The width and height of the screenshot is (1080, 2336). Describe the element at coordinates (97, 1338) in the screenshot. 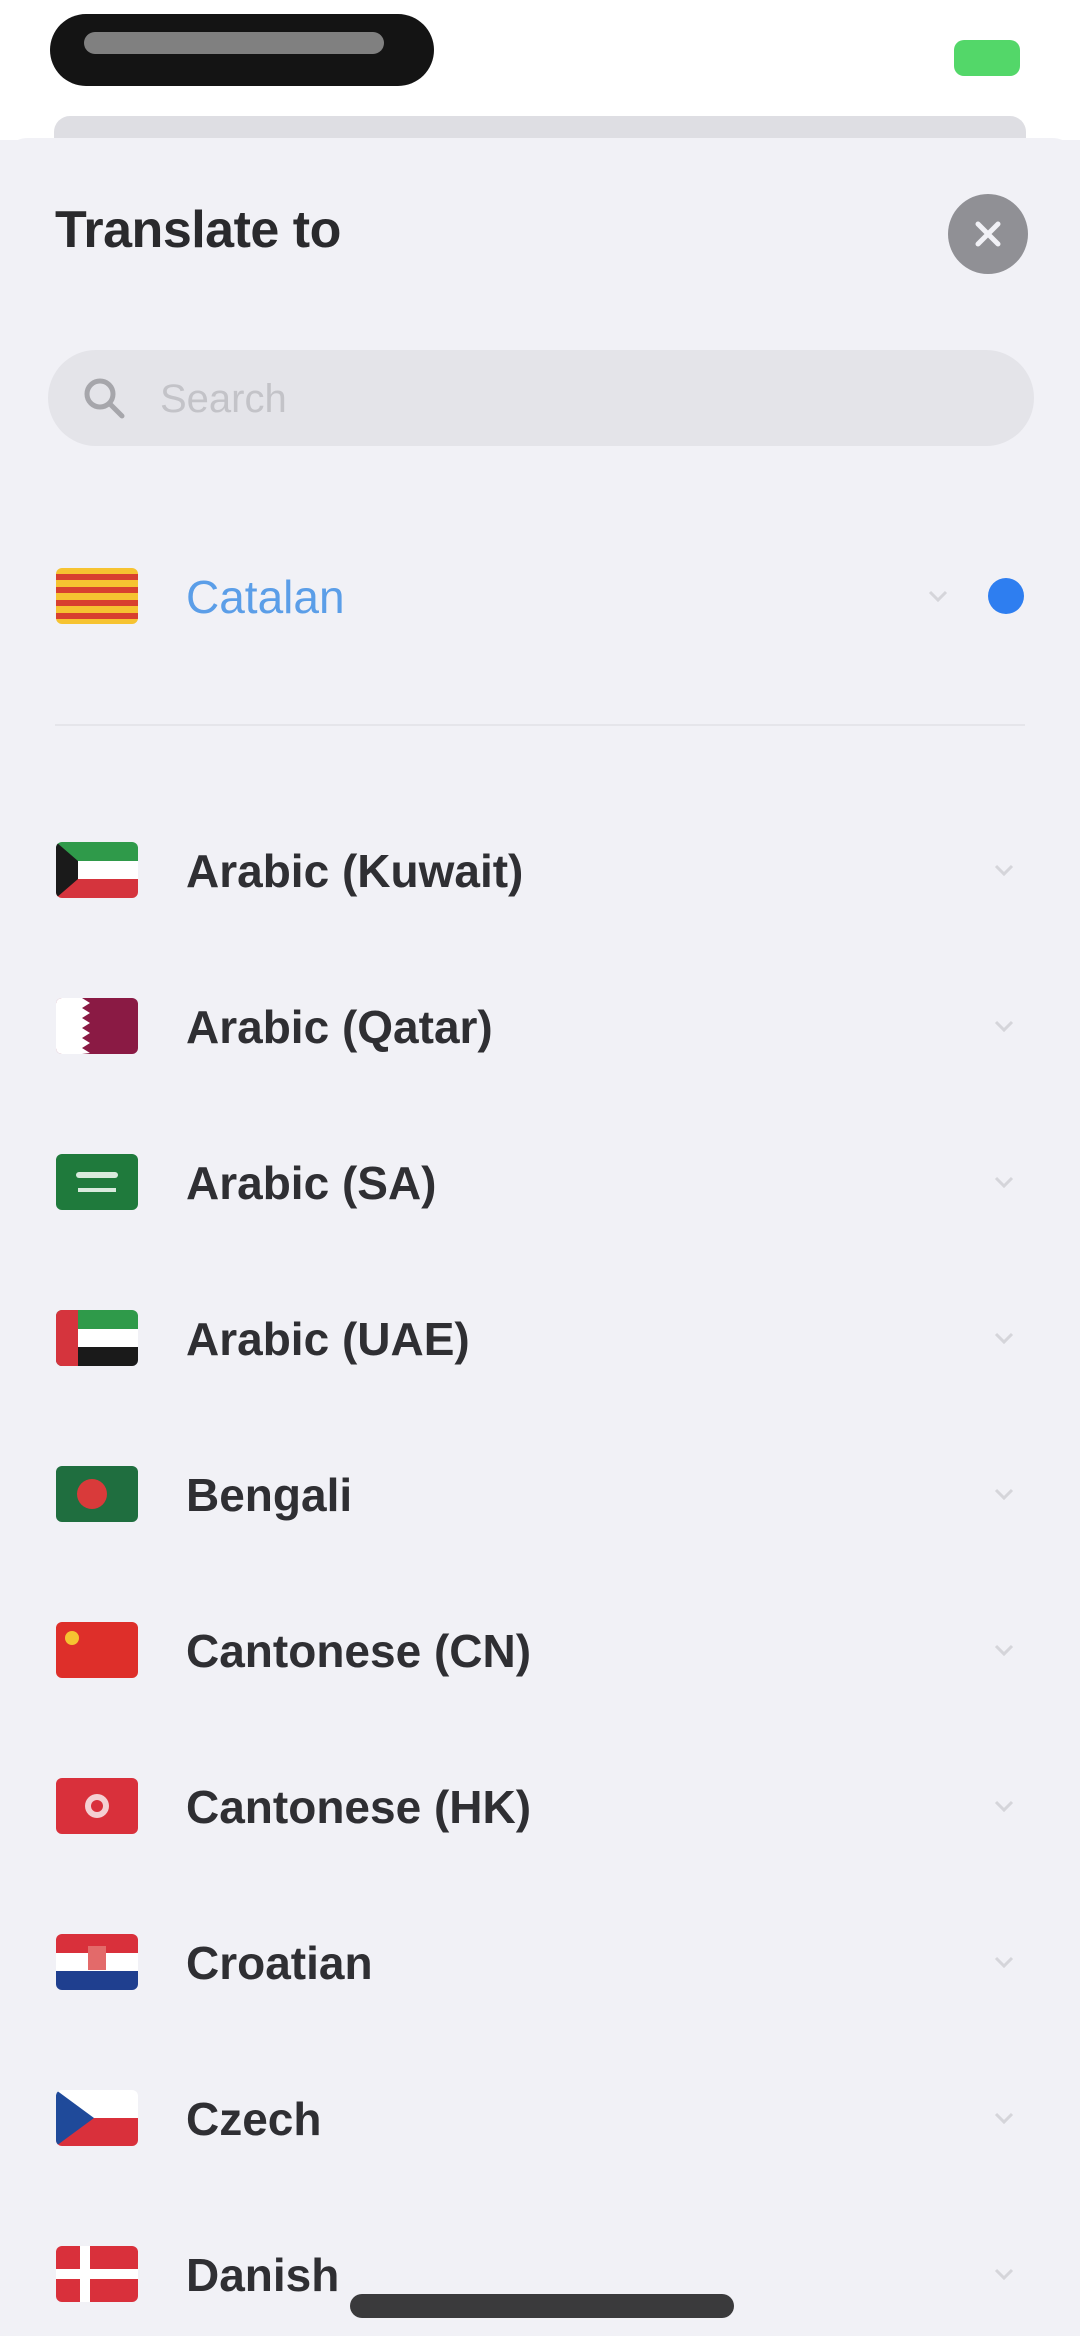

I see `flag-uae-icon` at that location.